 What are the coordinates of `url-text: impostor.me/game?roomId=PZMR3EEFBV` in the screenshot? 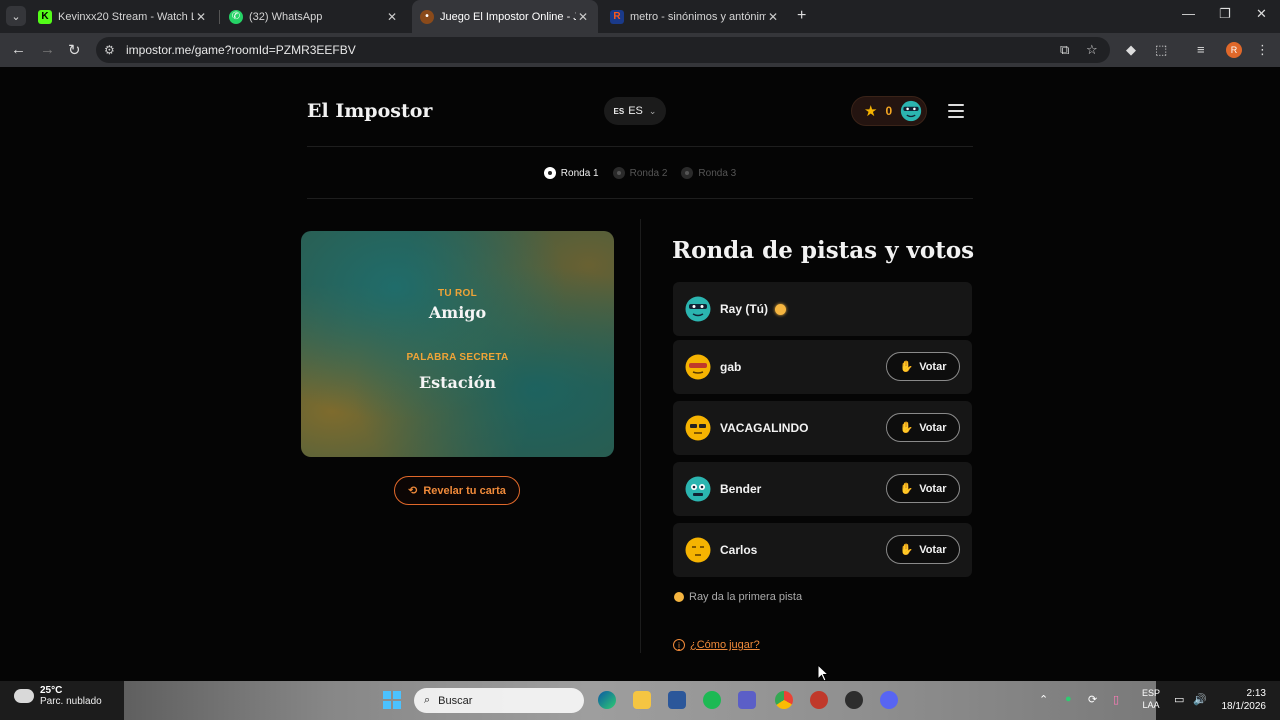 It's located at (241, 50).